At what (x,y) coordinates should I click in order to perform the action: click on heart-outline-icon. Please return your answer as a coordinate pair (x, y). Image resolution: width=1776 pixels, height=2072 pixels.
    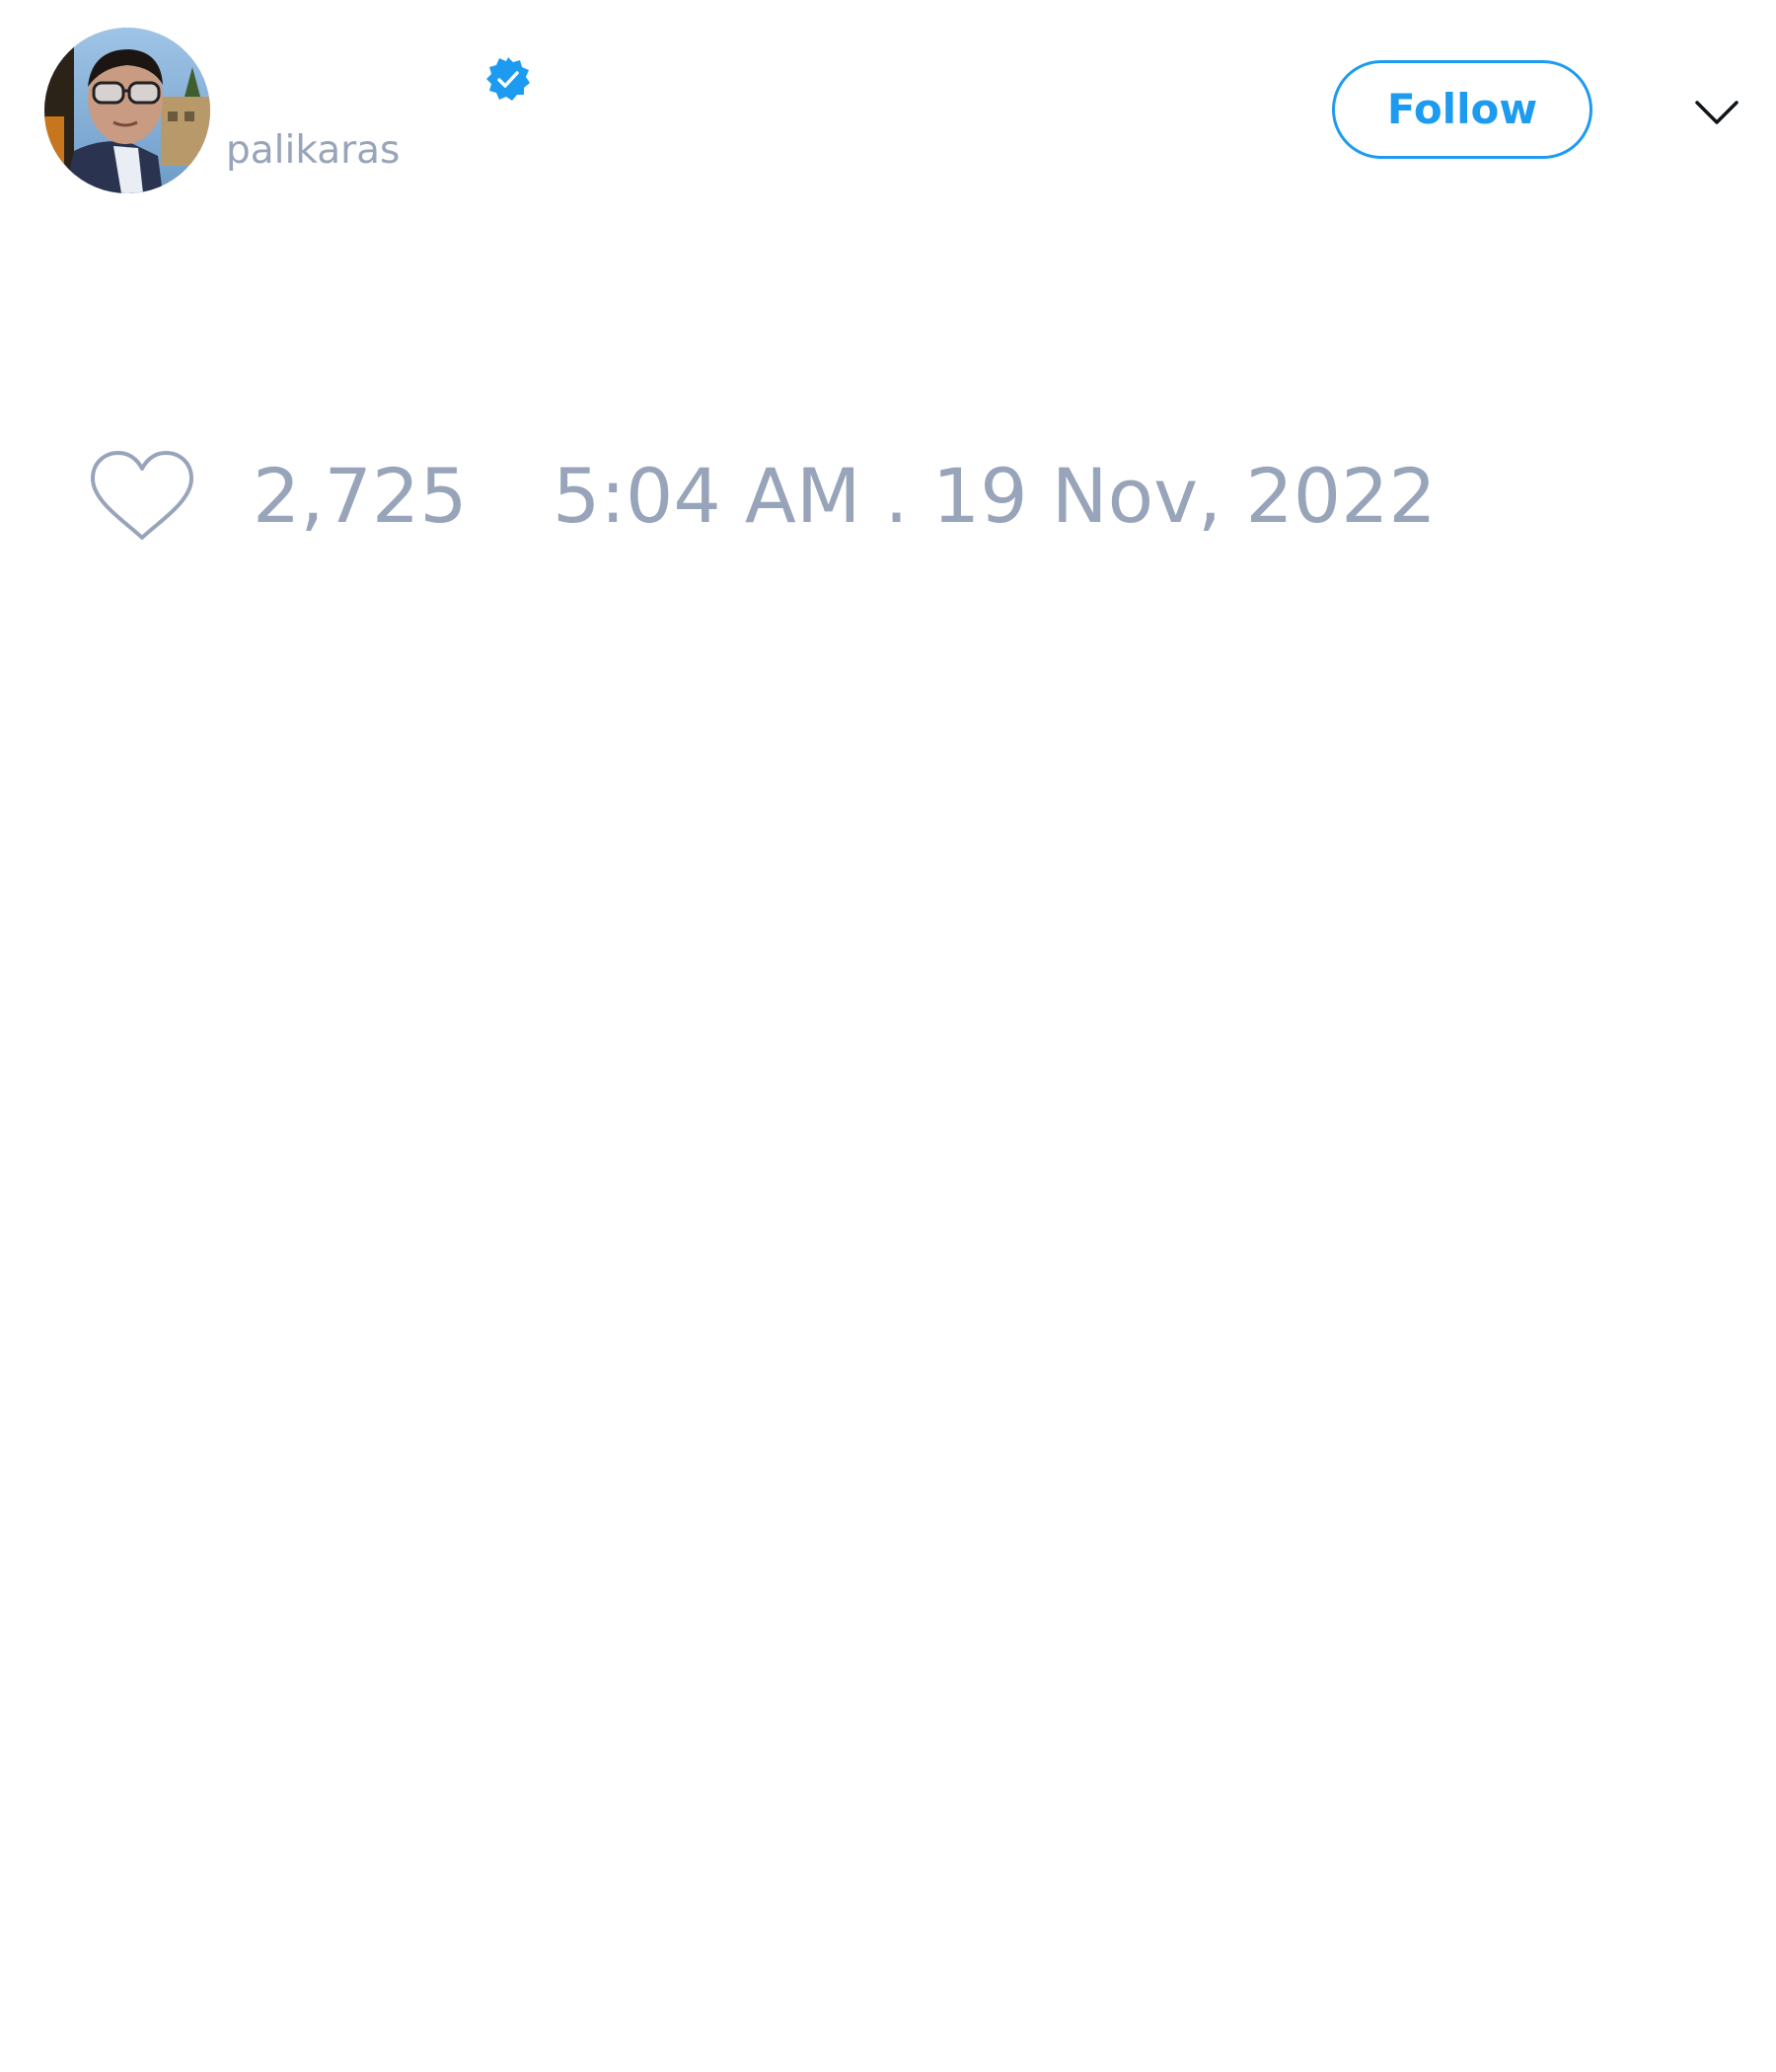
    Looking at the image, I should click on (142, 496).